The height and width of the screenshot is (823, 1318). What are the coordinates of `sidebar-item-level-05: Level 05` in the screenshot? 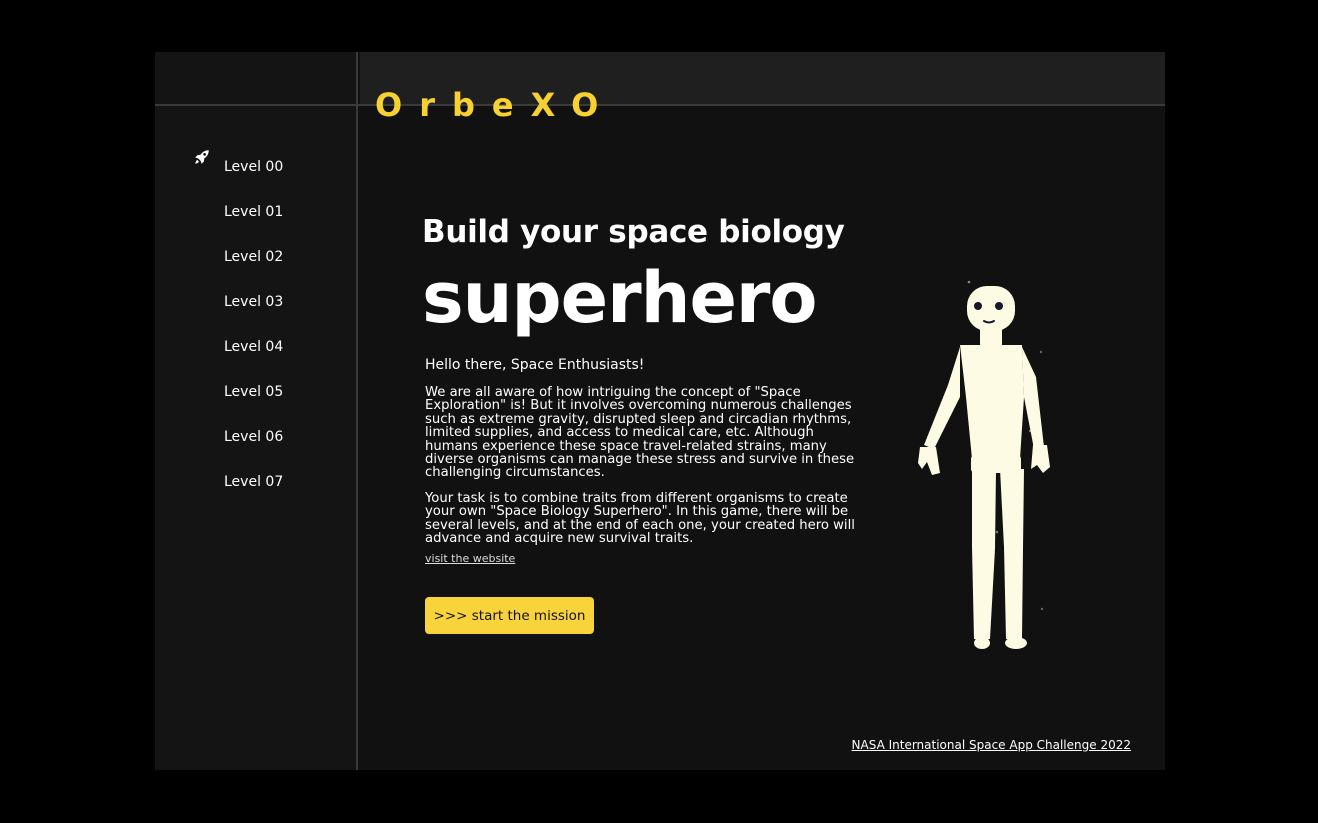 It's located at (256, 391).